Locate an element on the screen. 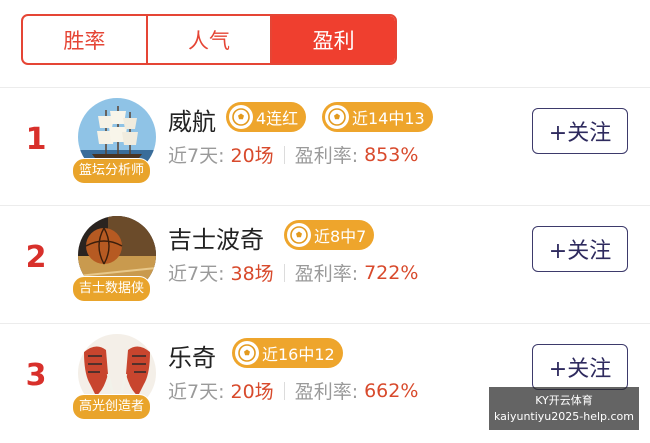  record-tag: 近8中7 is located at coordinates (329, 235).